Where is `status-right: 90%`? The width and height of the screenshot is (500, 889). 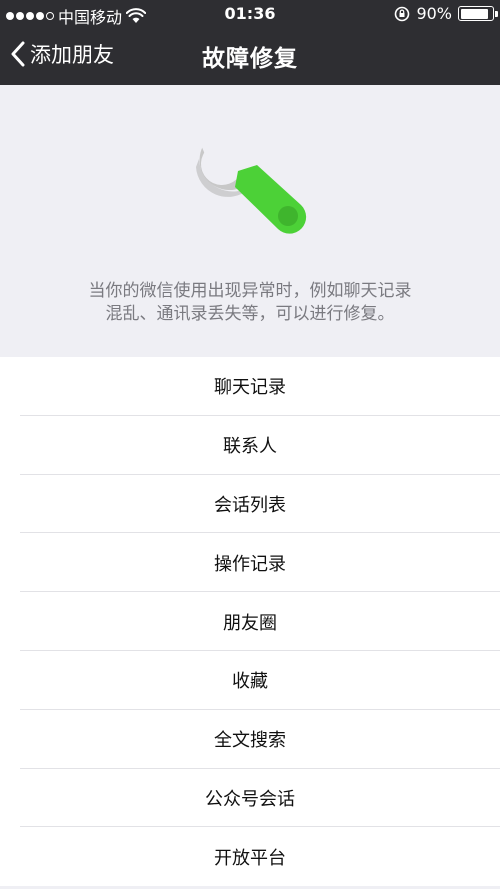 status-right: 90% is located at coordinates (446, 13).